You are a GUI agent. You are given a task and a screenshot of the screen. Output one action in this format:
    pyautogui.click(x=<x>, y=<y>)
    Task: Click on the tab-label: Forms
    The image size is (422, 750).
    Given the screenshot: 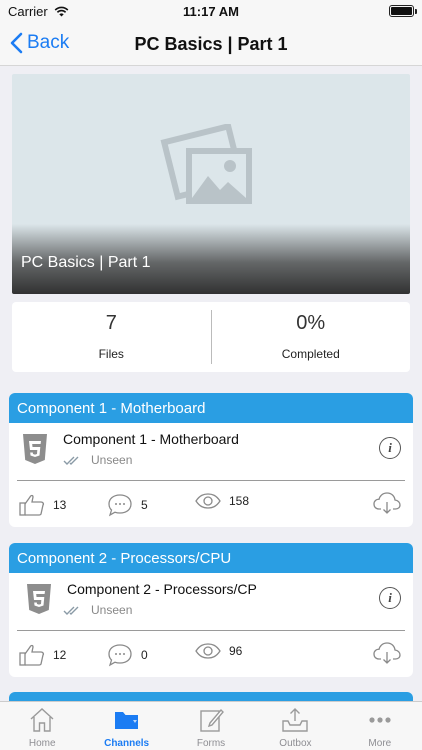 What is the action you would take?
    pyautogui.click(x=211, y=743)
    